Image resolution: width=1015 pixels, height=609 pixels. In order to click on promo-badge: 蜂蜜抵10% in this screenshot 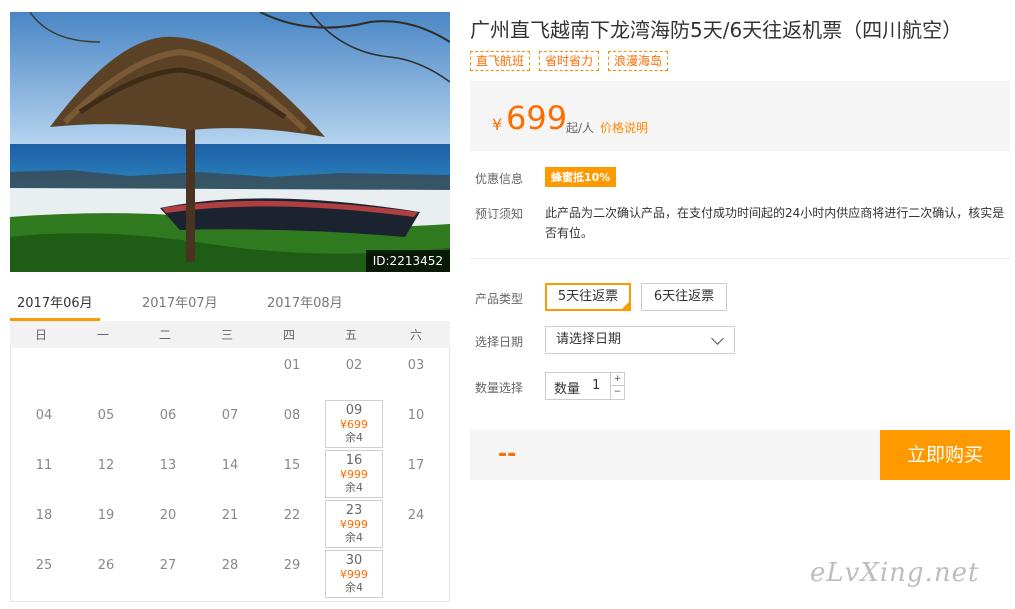, I will do `click(581, 177)`.